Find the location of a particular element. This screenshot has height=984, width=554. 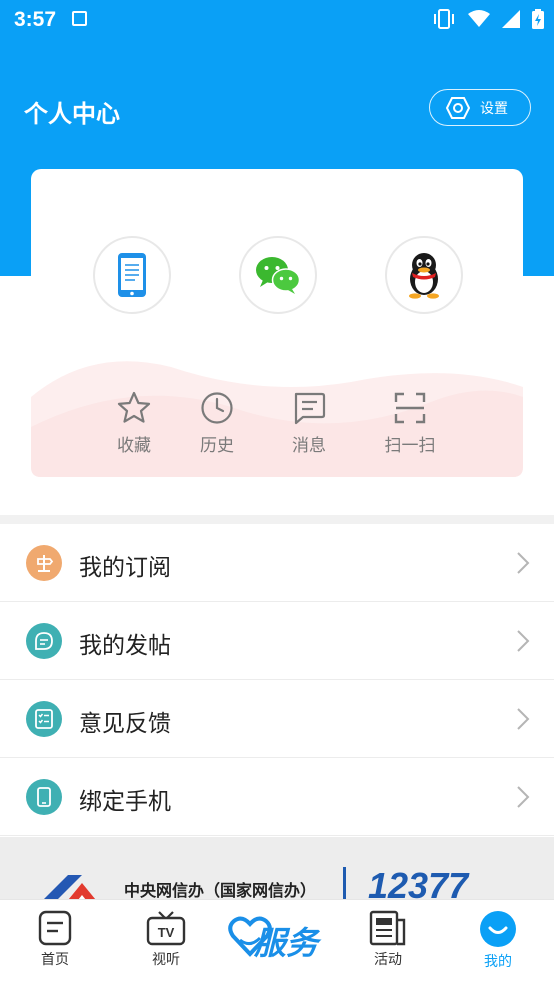

wifi-icon is located at coordinates (479, 18).